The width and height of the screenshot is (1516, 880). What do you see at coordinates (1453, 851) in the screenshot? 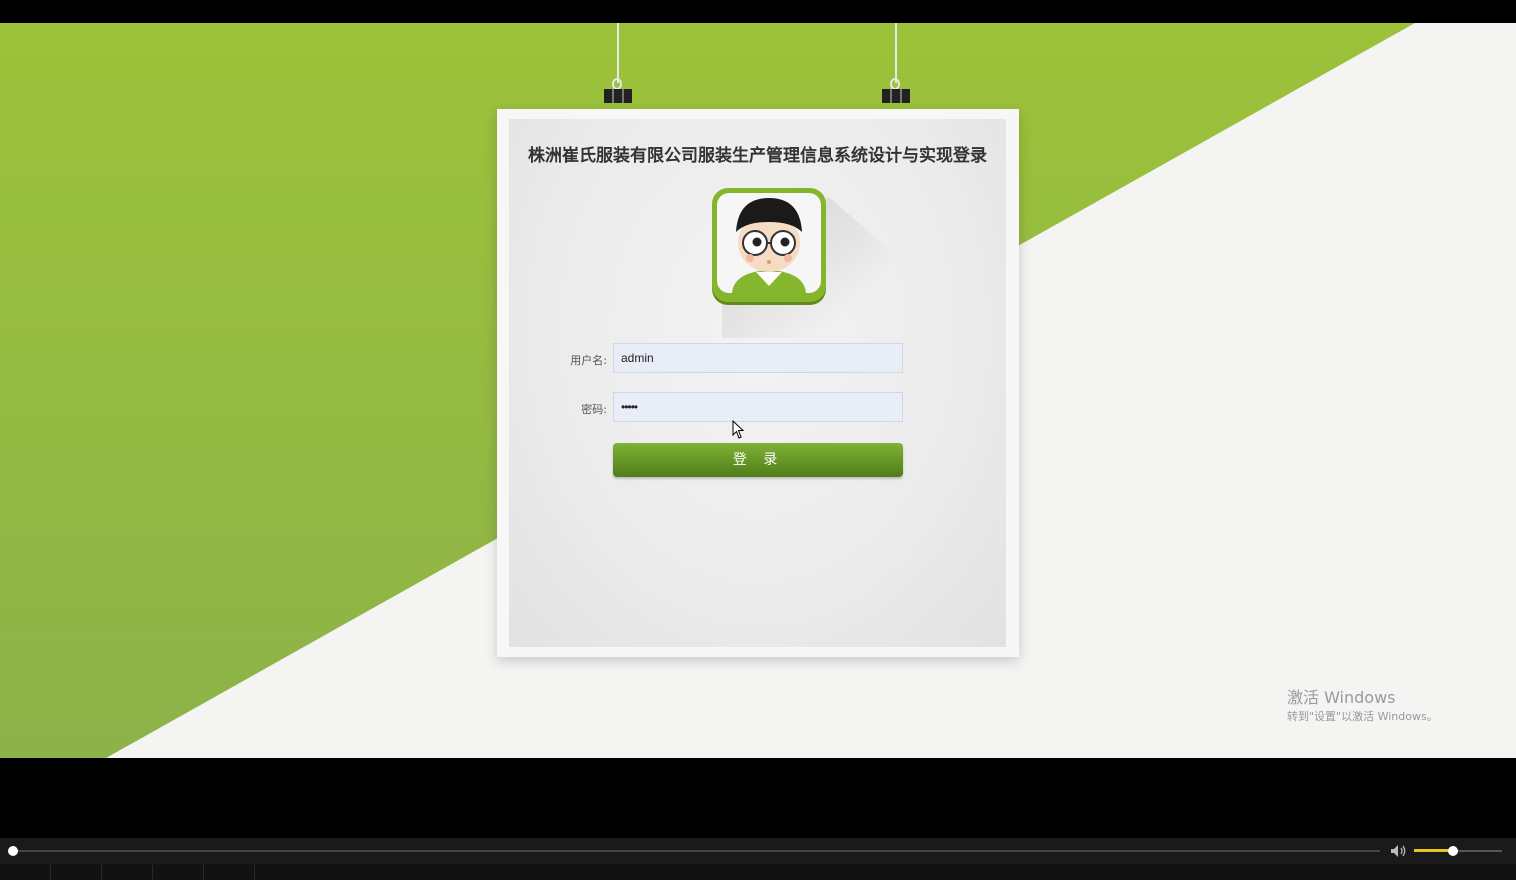
I see `volume-handle` at bounding box center [1453, 851].